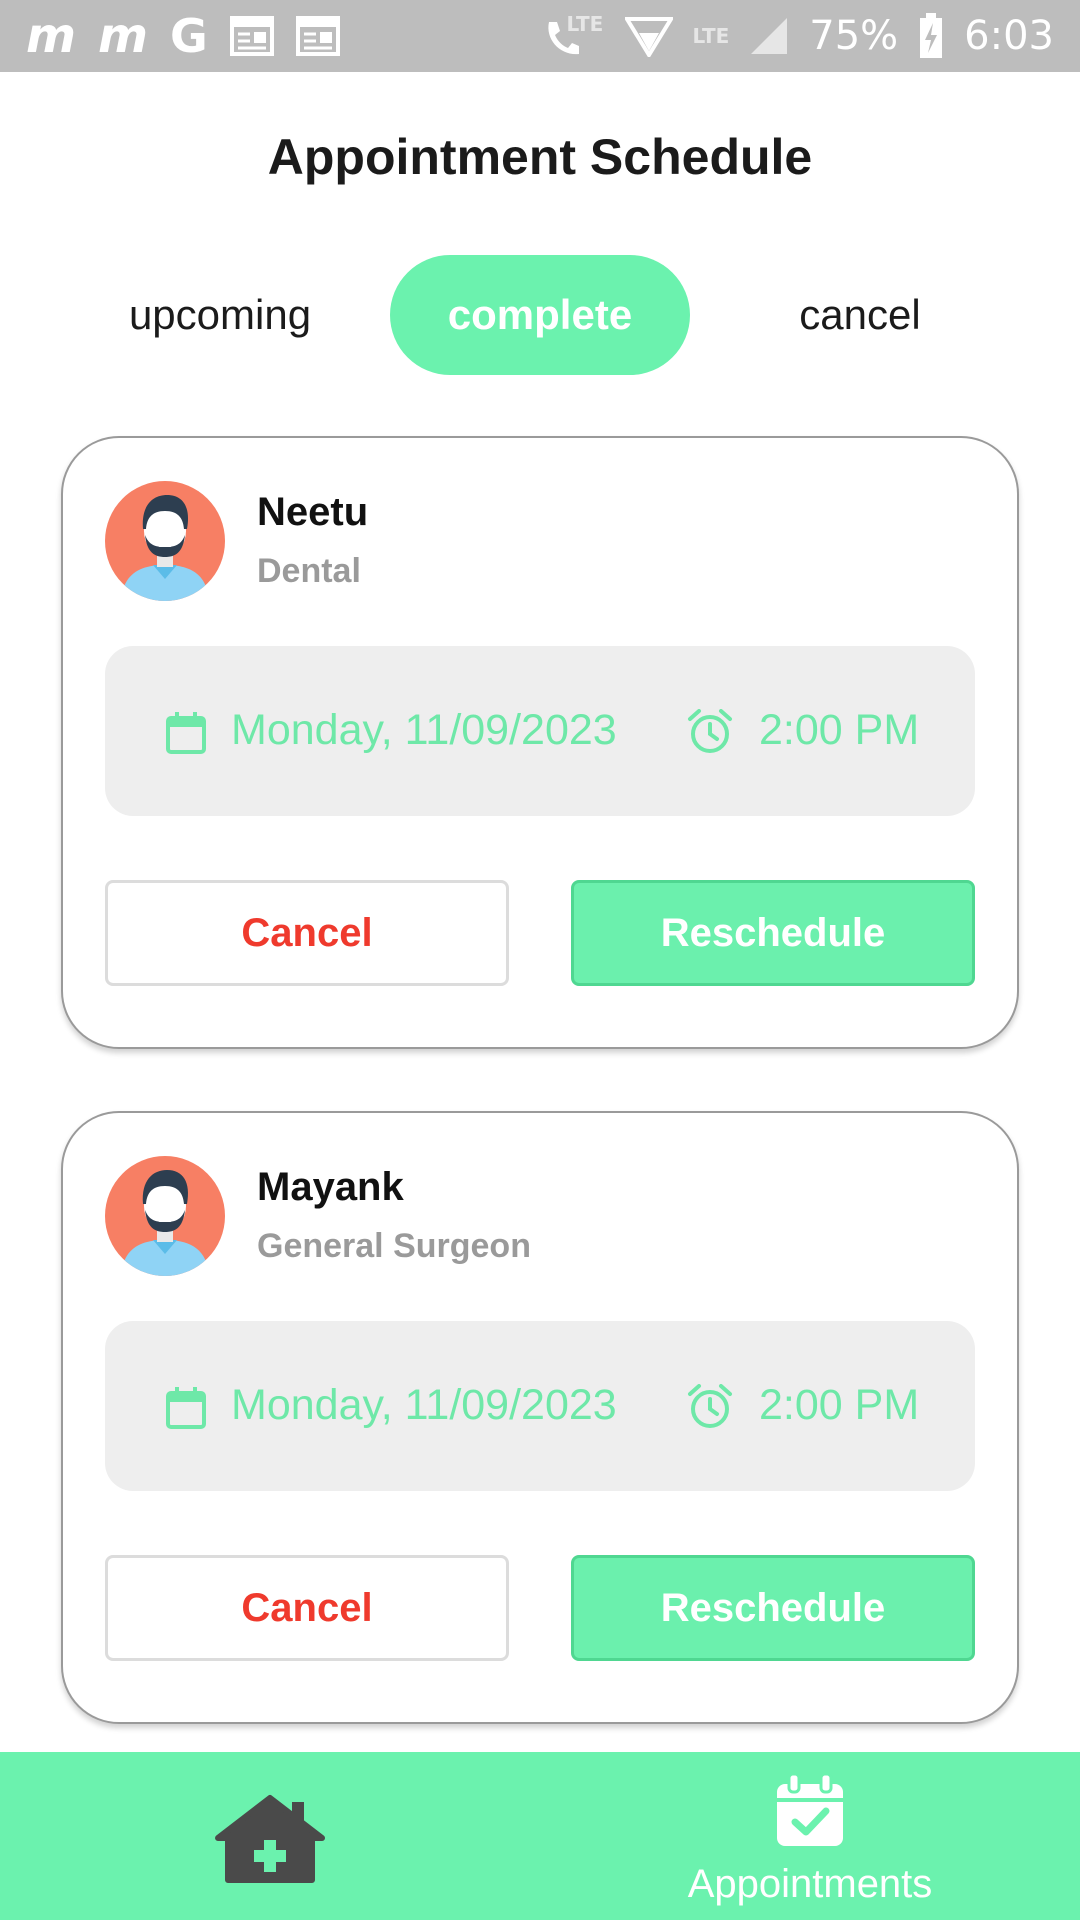  I want to click on doctor-specialty: General Surgeon, so click(394, 1246).